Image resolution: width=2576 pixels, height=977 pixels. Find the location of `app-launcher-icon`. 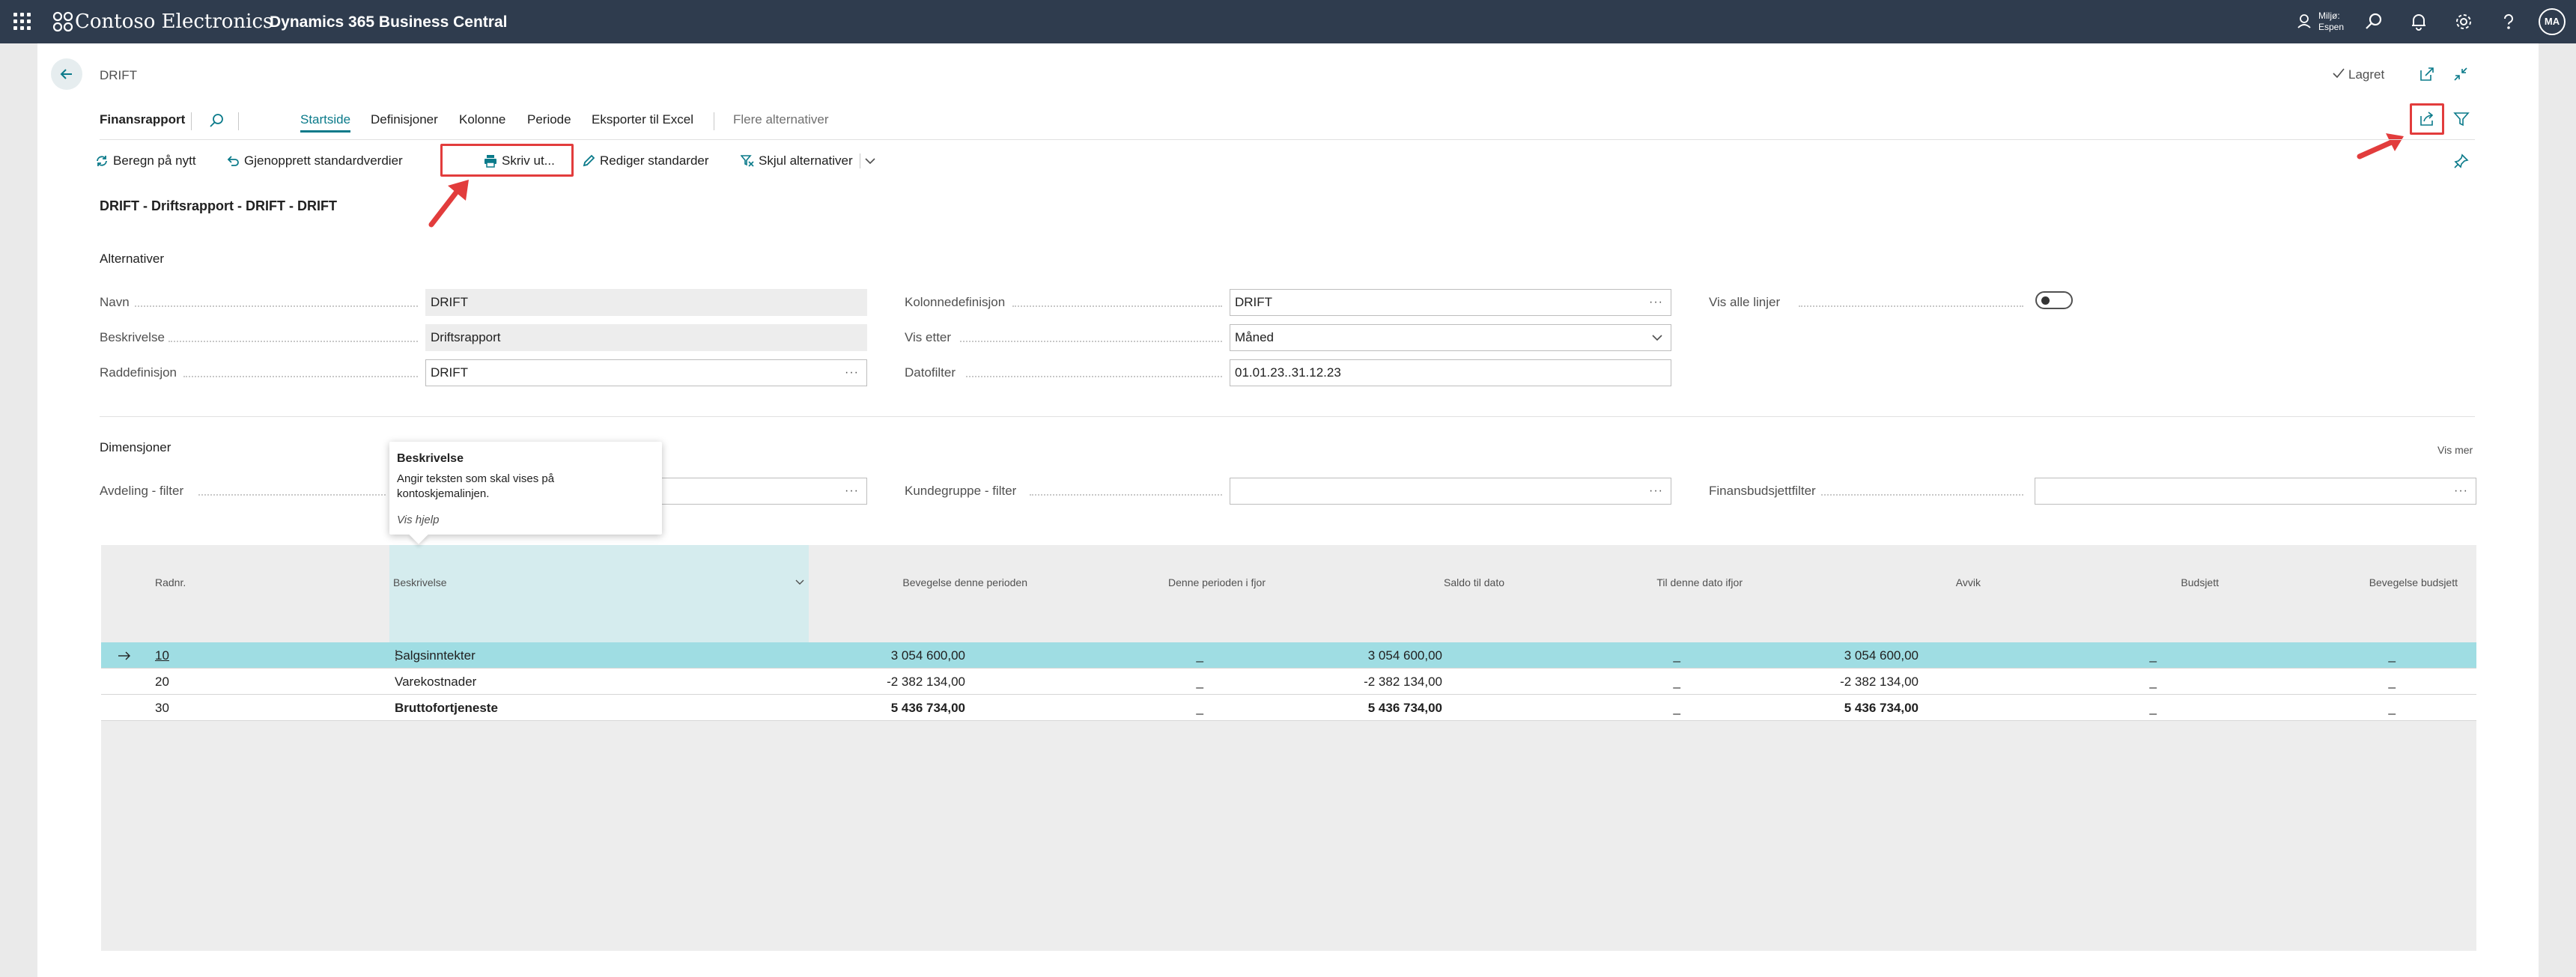

app-launcher-icon is located at coordinates (22, 22).